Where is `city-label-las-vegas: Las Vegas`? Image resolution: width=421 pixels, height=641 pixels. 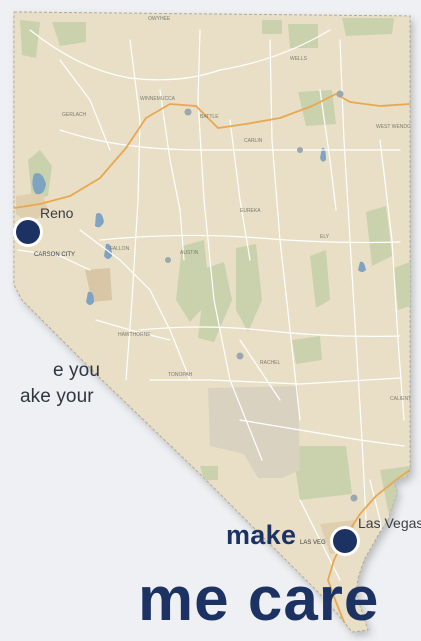
city-label-las-vegas: Las Vegas is located at coordinates (389, 523).